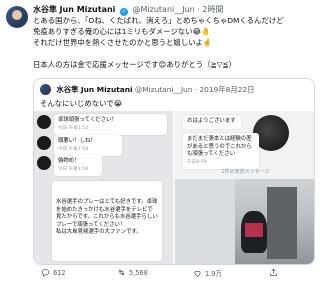 The image size is (320, 287). I want to click on dm-time: 午前8:59, so click(197, 162).